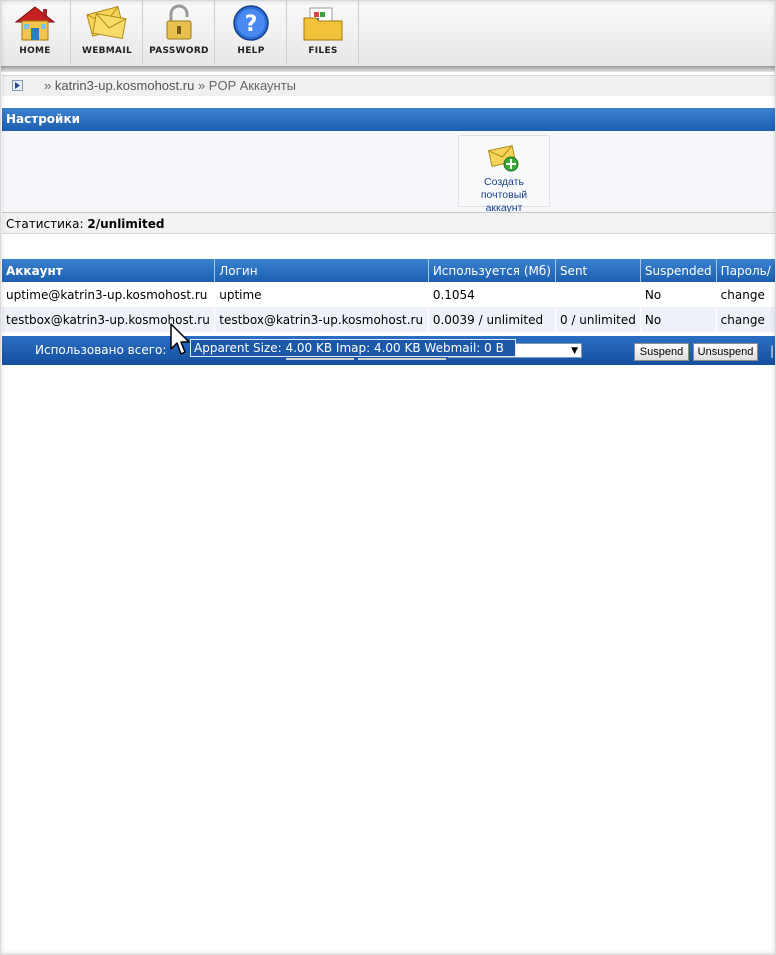  What do you see at coordinates (661, 352) in the screenshot?
I see `suspend-button: Suspend` at bounding box center [661, 352].